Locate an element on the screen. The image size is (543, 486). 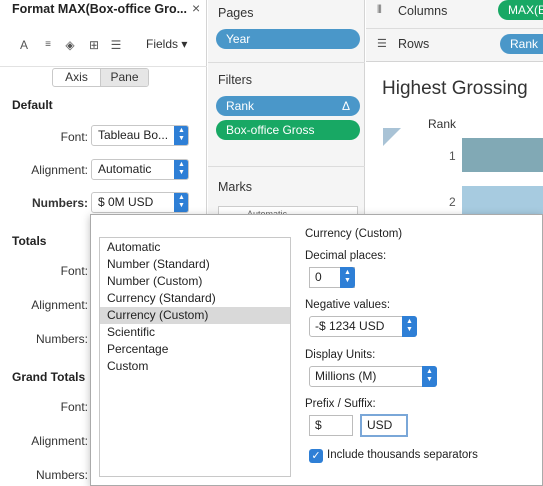
suffix-input: USD is located at coordinates (384, 425).